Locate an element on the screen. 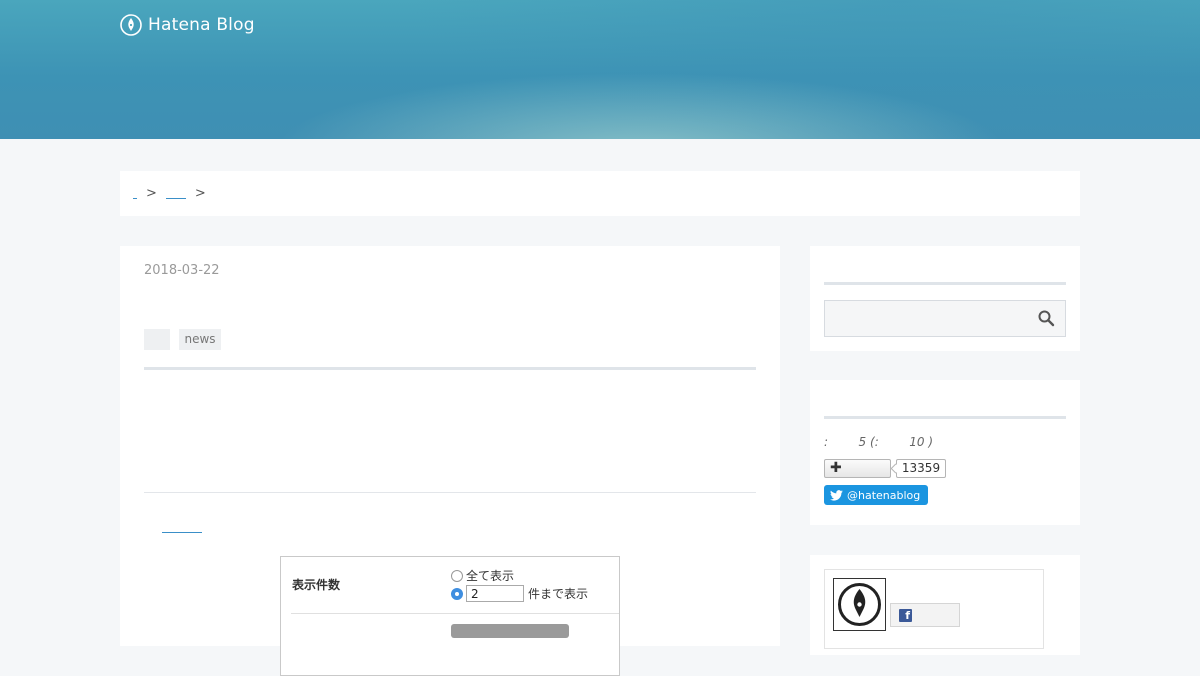  entry-link is located at coordinates (182, 527).